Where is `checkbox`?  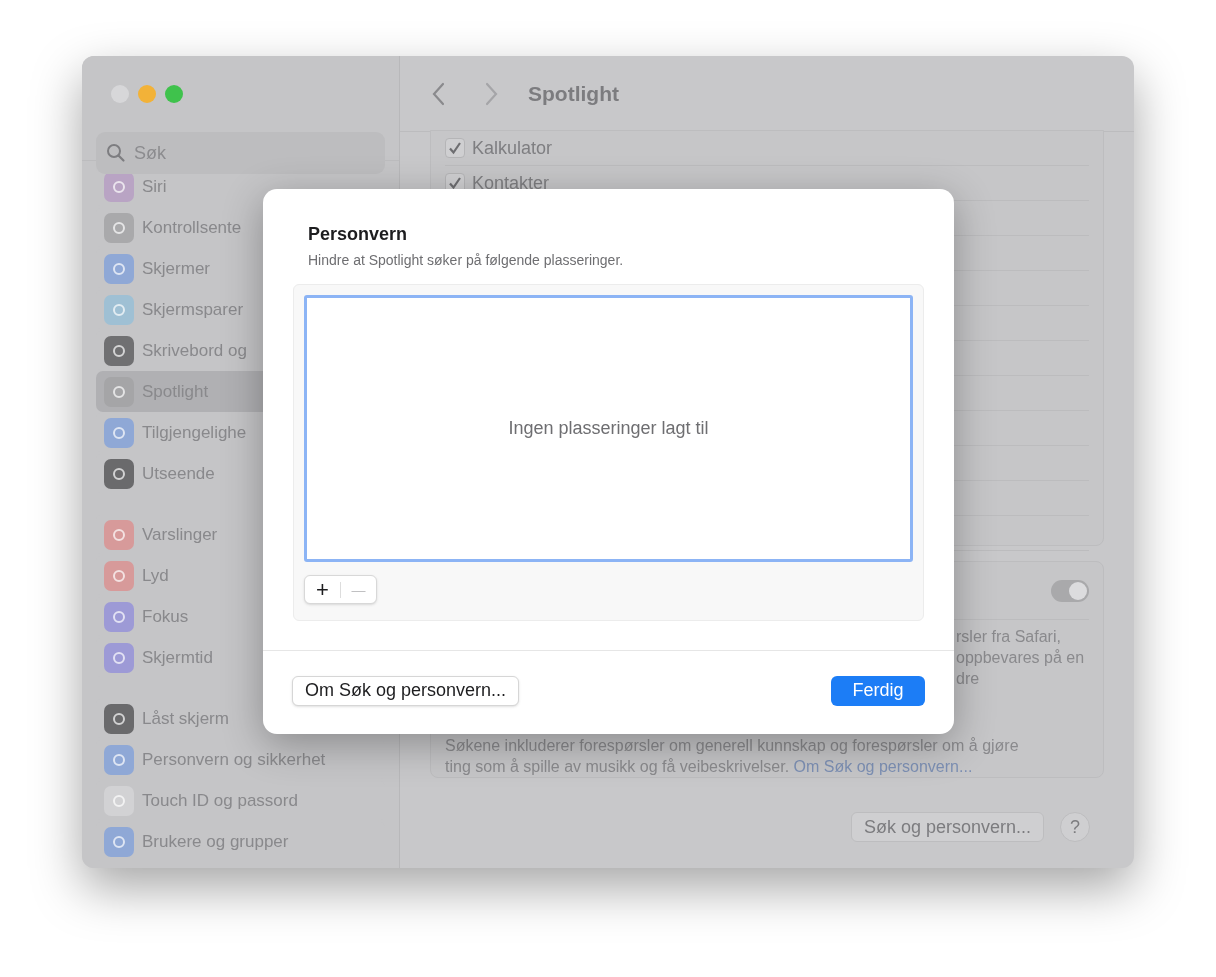 checkbox is located at coordinates (455, 148).